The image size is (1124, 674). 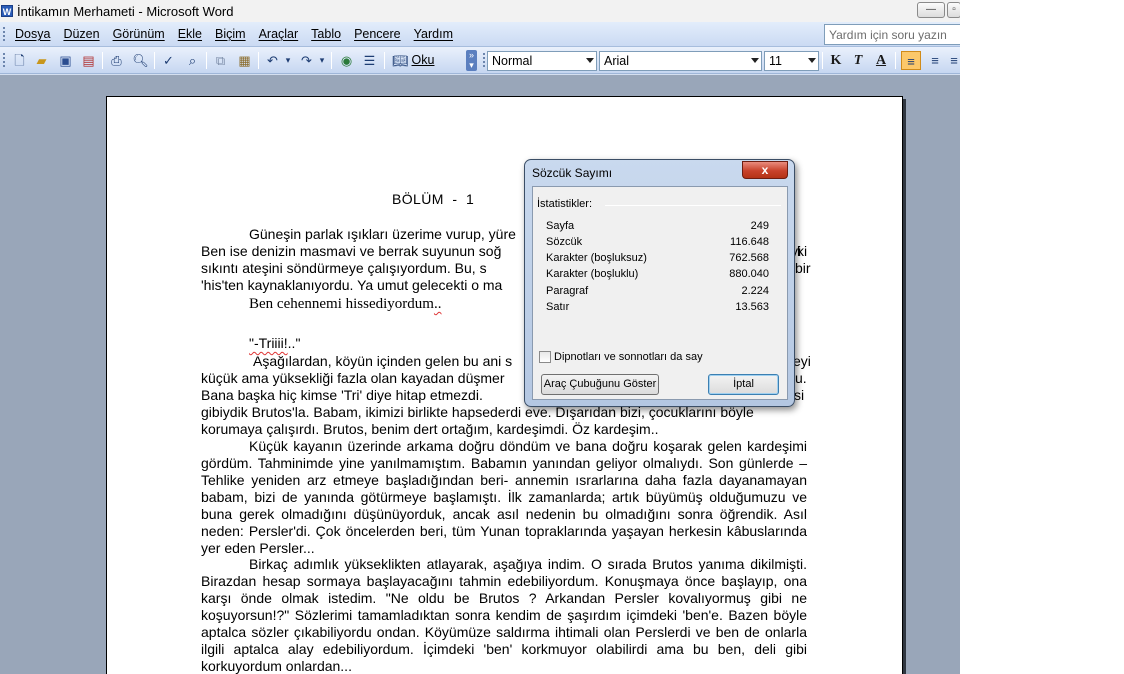 I want to click on stat-label: Karakter (boşluksuz), so click(x=596, y=258).